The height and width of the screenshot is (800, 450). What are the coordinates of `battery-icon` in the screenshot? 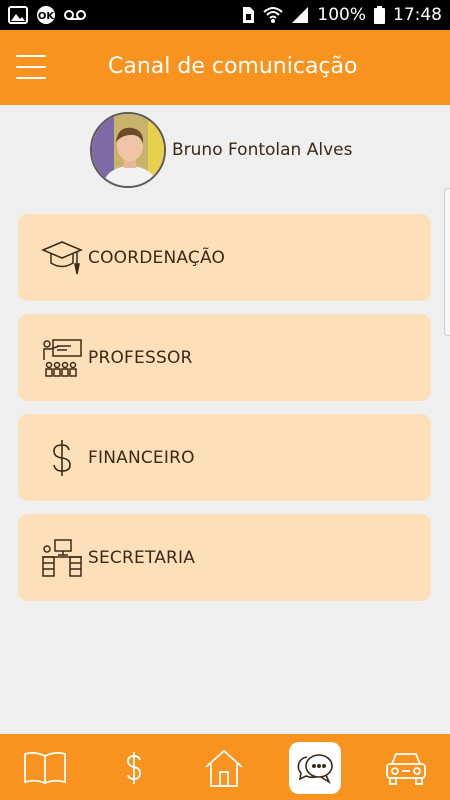 It's located at (379, 15).